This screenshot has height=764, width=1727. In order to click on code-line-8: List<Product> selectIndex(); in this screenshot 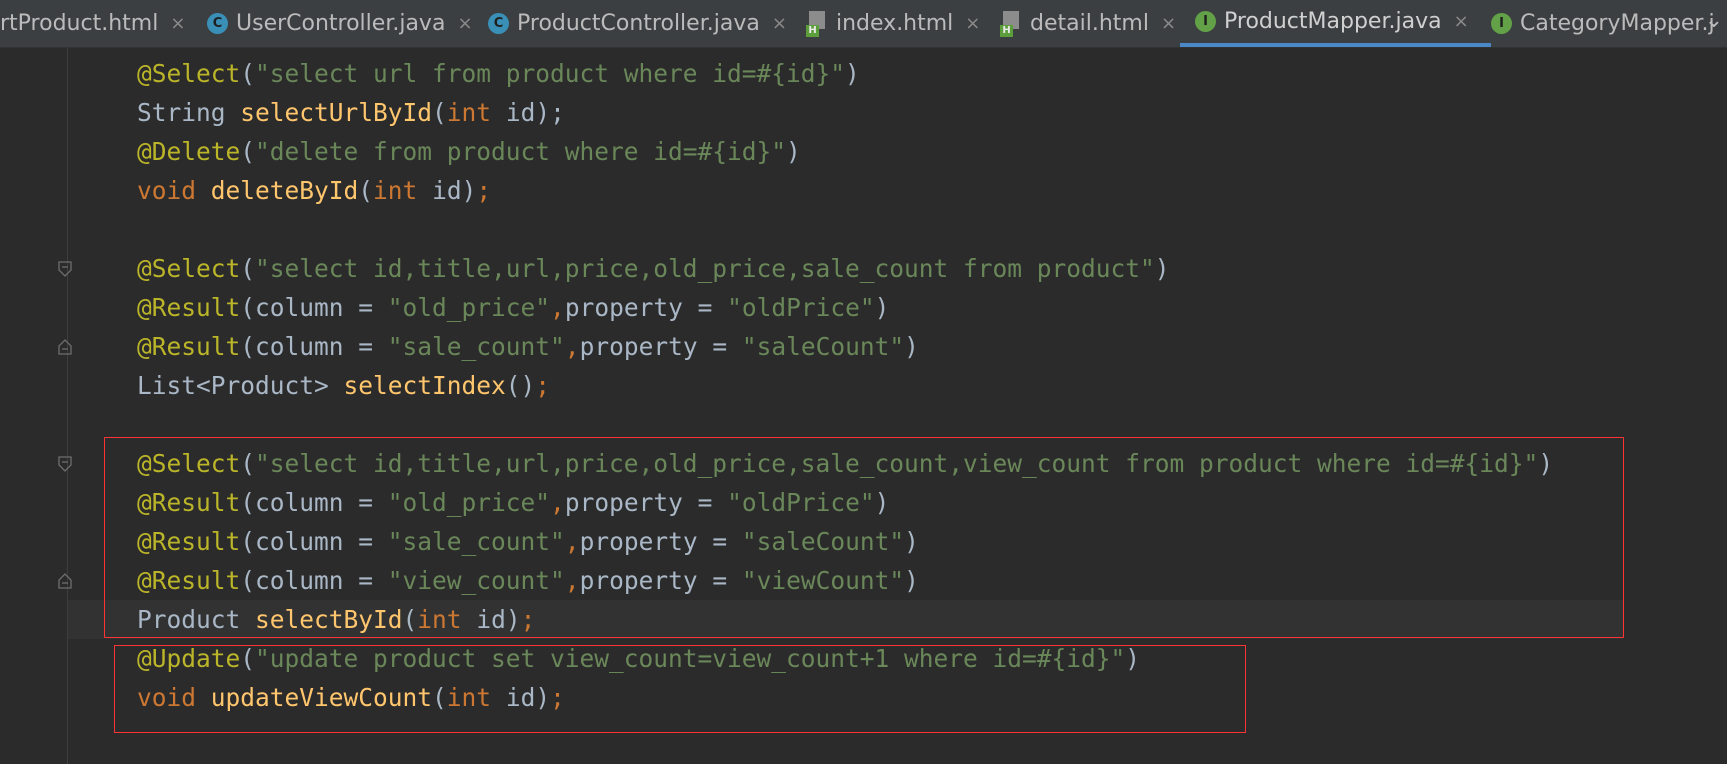, I will do `click(343, 385)`.